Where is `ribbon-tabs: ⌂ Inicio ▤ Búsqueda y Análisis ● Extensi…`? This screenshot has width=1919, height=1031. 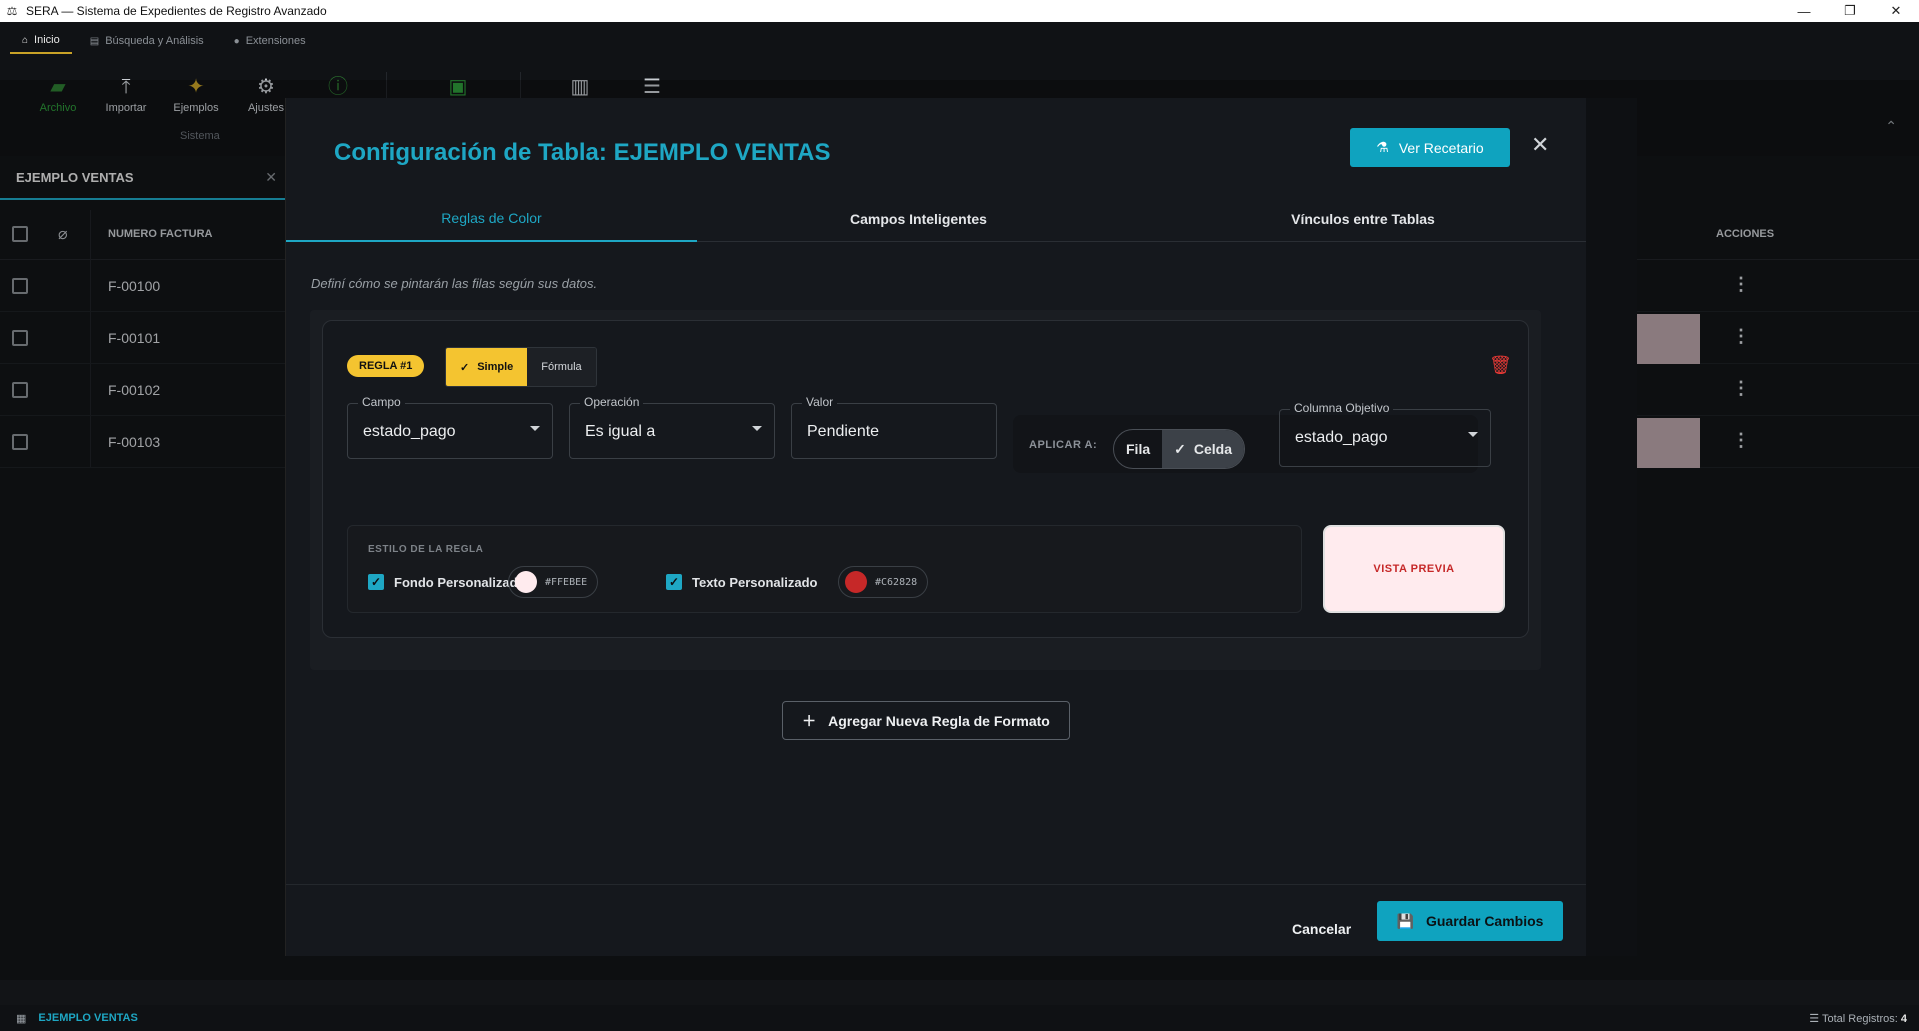
ribbon-tabs: ⌂ Inicio ▤ Búsqueda y Análisis ● Extensi… is located at coordinates (164, 43).